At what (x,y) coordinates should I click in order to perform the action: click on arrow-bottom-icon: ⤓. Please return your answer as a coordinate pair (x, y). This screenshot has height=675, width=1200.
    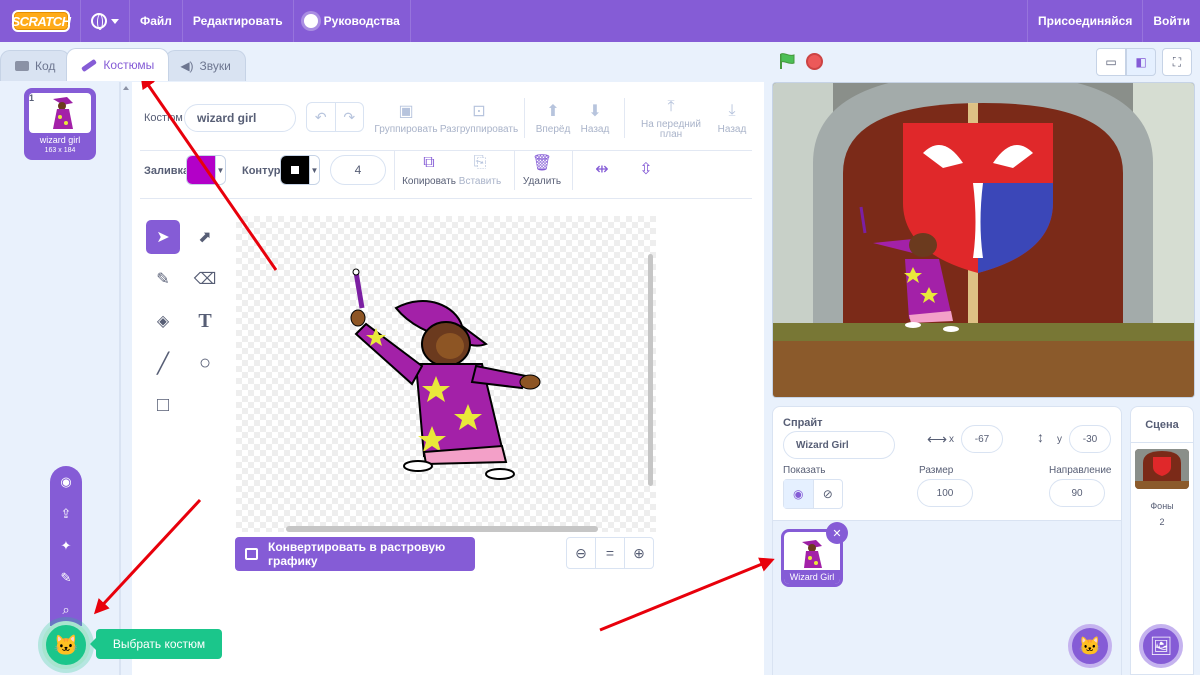
    Looking at the image, I should click on (732, 110).